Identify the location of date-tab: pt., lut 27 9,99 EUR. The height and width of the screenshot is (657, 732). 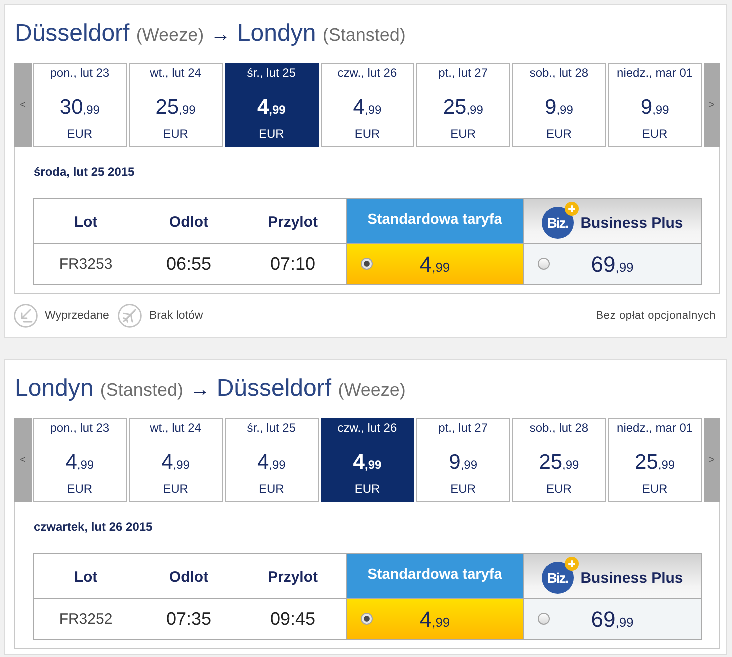
(463, 460).